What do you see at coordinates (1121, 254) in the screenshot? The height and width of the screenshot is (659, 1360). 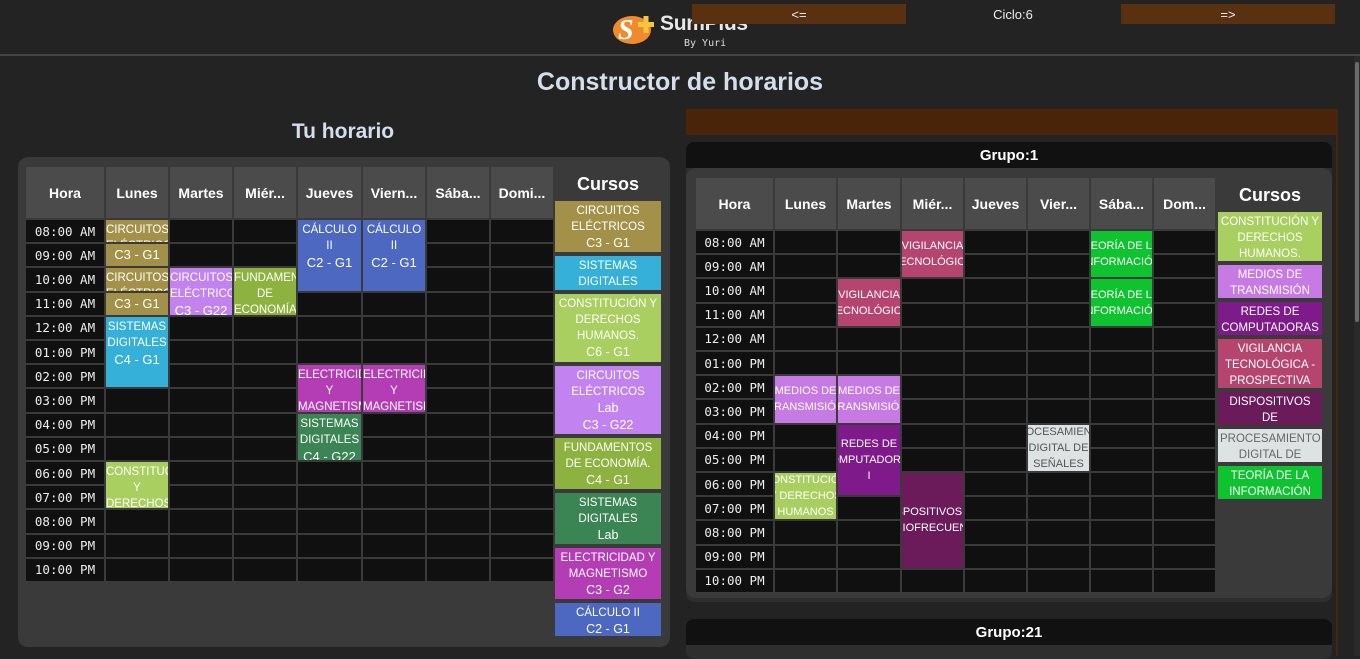 I see `course-block: TEORÍA DE LA INFORMACIÓN` at bounding box center [1121, 254].